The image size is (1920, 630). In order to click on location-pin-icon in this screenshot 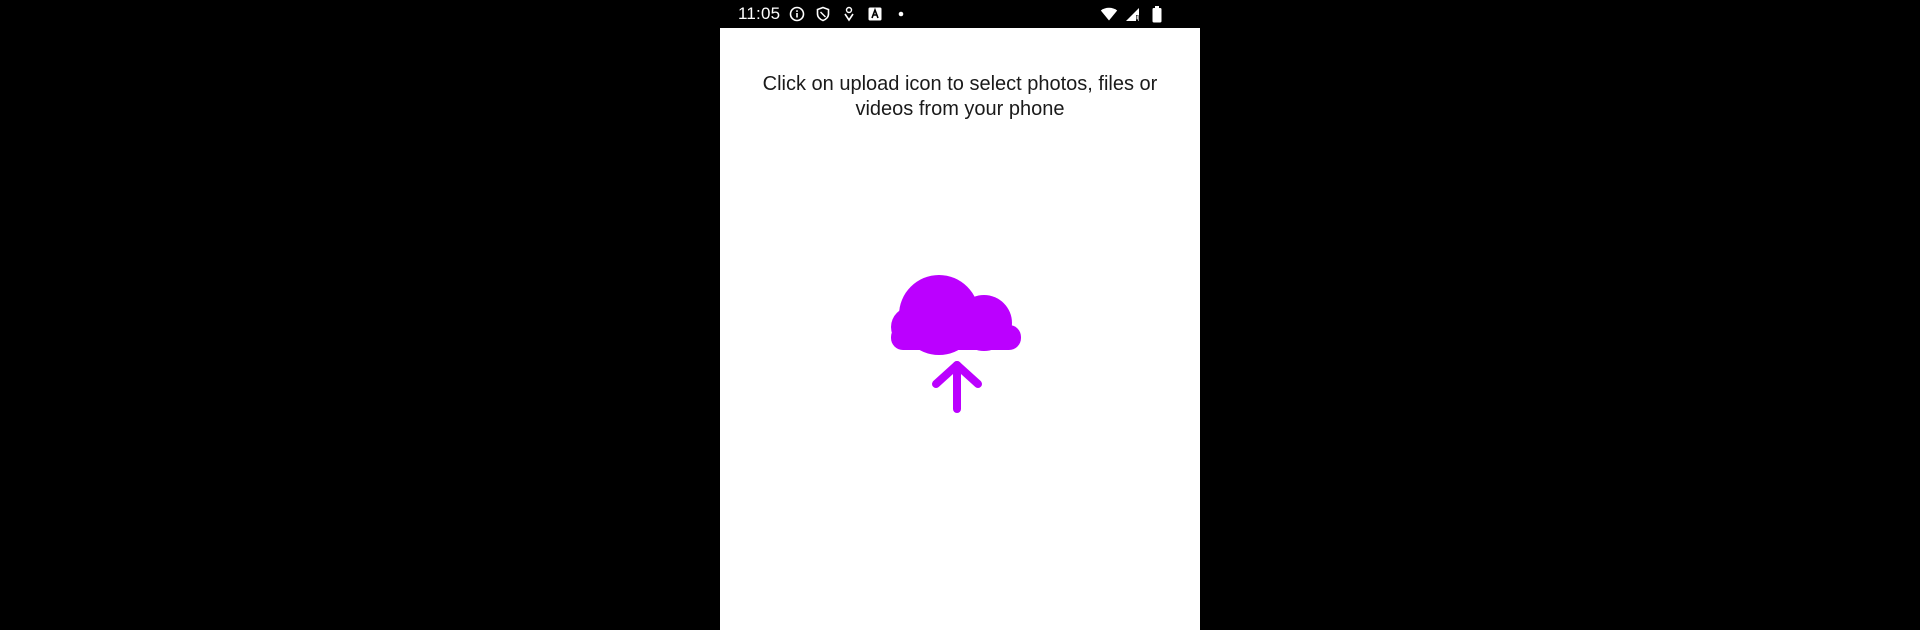, I will do `click(849, 14)`.